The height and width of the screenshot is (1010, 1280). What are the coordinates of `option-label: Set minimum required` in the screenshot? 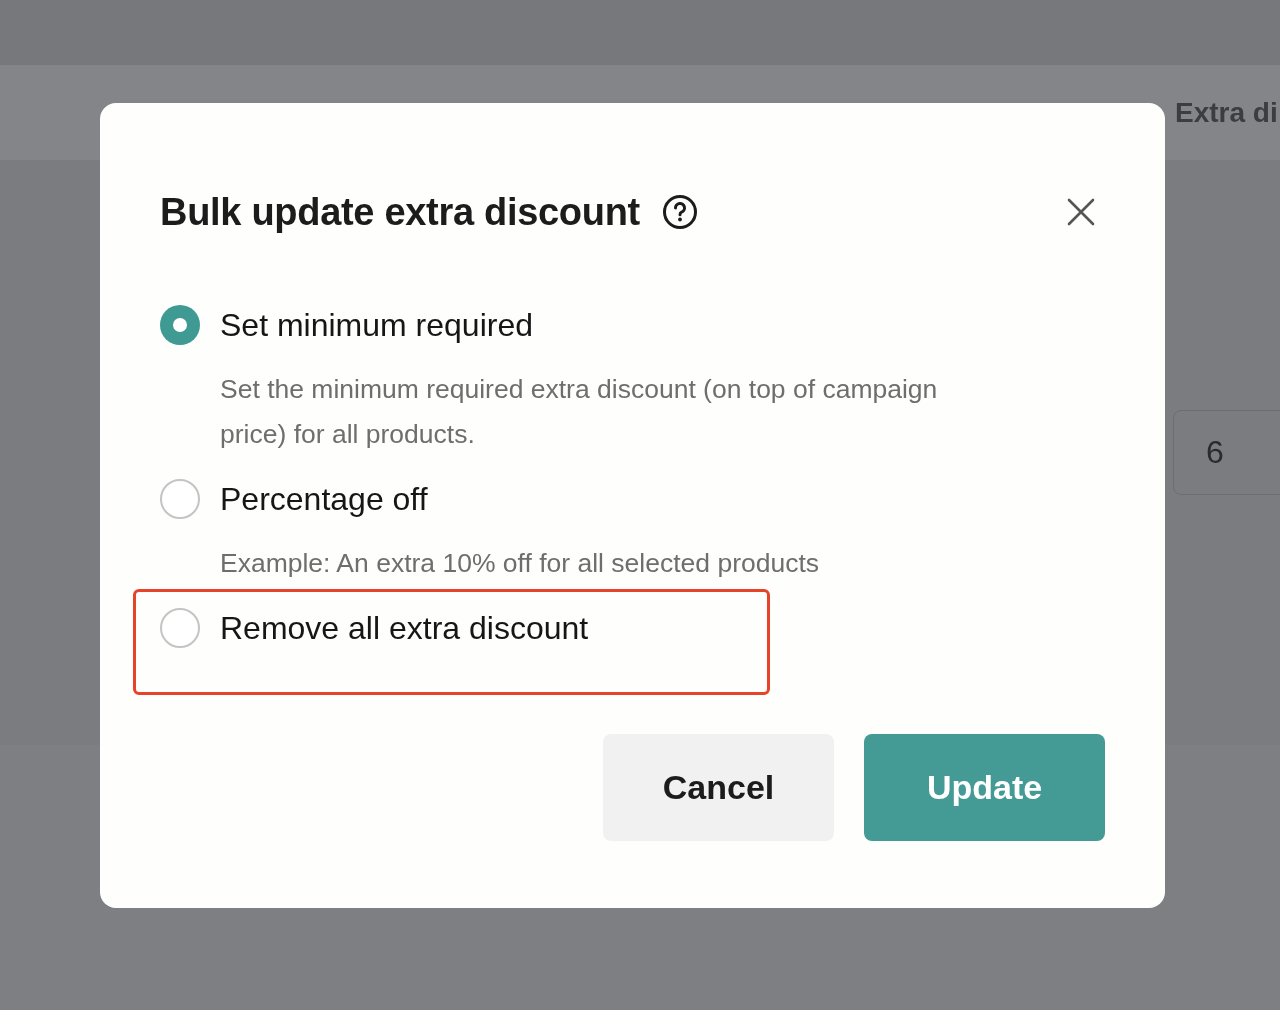 It's located at (376, 325).